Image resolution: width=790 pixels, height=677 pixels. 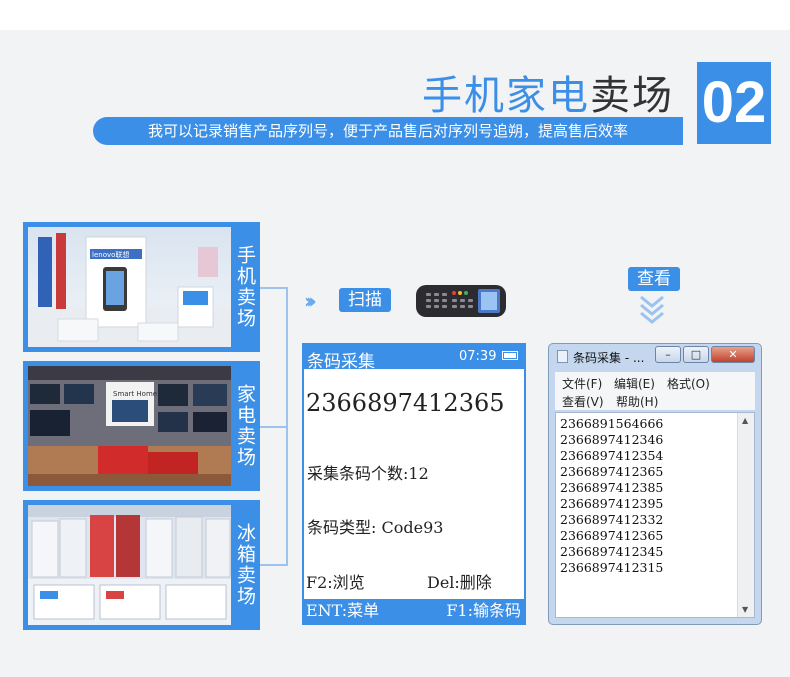 I want to click on menu-bar: 文件(F) 编辑(E) 格式(O) 查看(V) 帮助(H), so click(x=655, y=391).